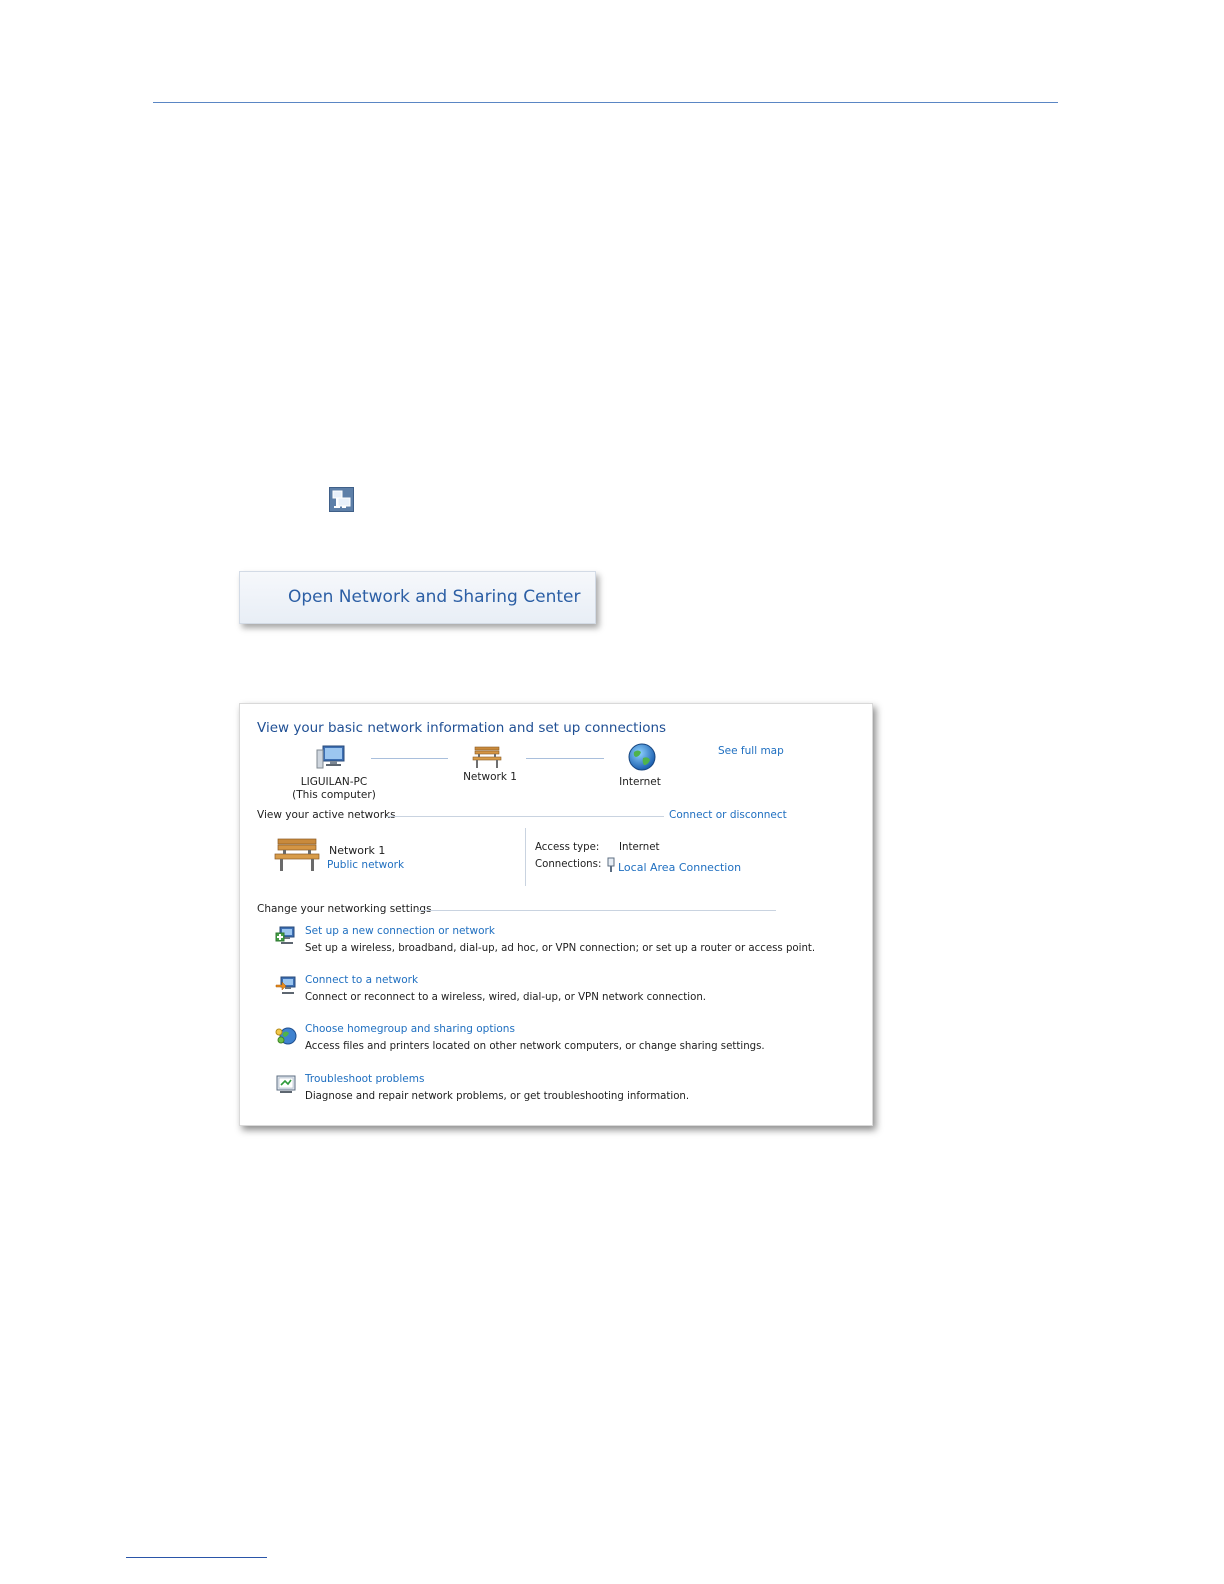 Image resolution: width=1224 pixels, height=1584 pixels. Describe the element at coordinates (605, 102) in the screenshot. I see `header-rule` at that location.